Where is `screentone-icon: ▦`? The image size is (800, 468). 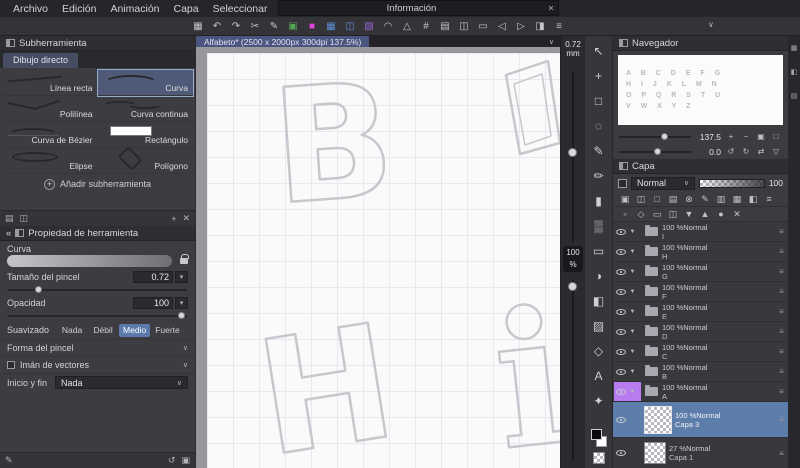 screentone-icon: ▦ is located at coordinates (331, 26).